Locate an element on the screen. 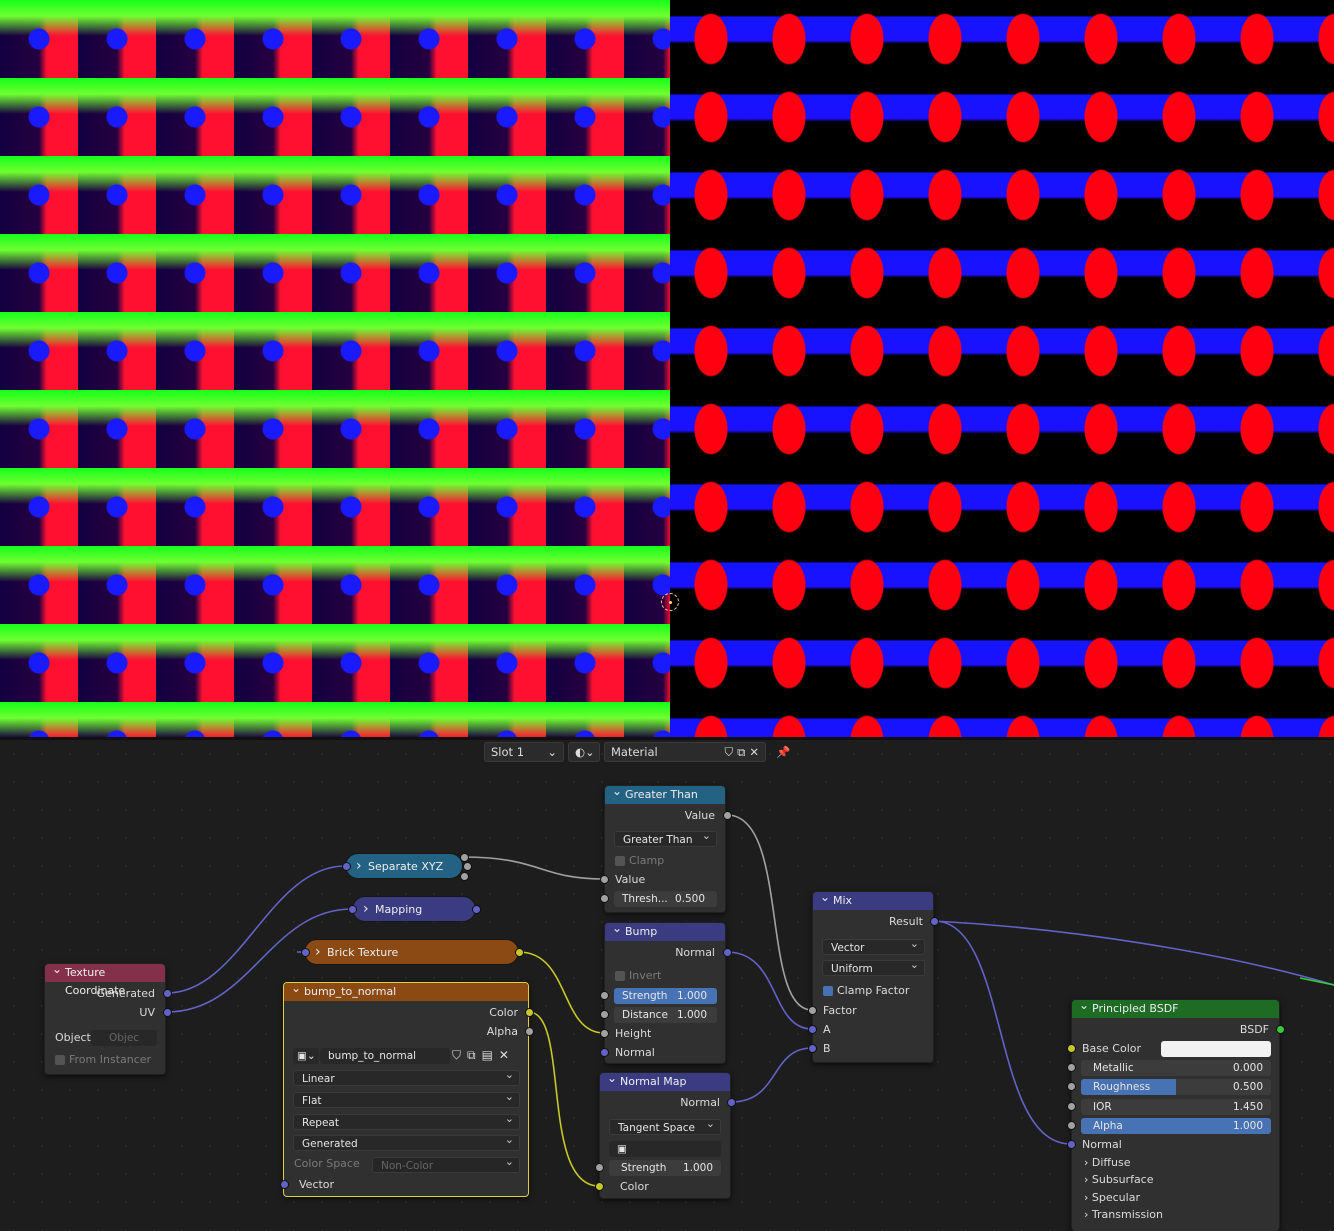  panel-label: Transmission is located at coordinates (1127, 1214).